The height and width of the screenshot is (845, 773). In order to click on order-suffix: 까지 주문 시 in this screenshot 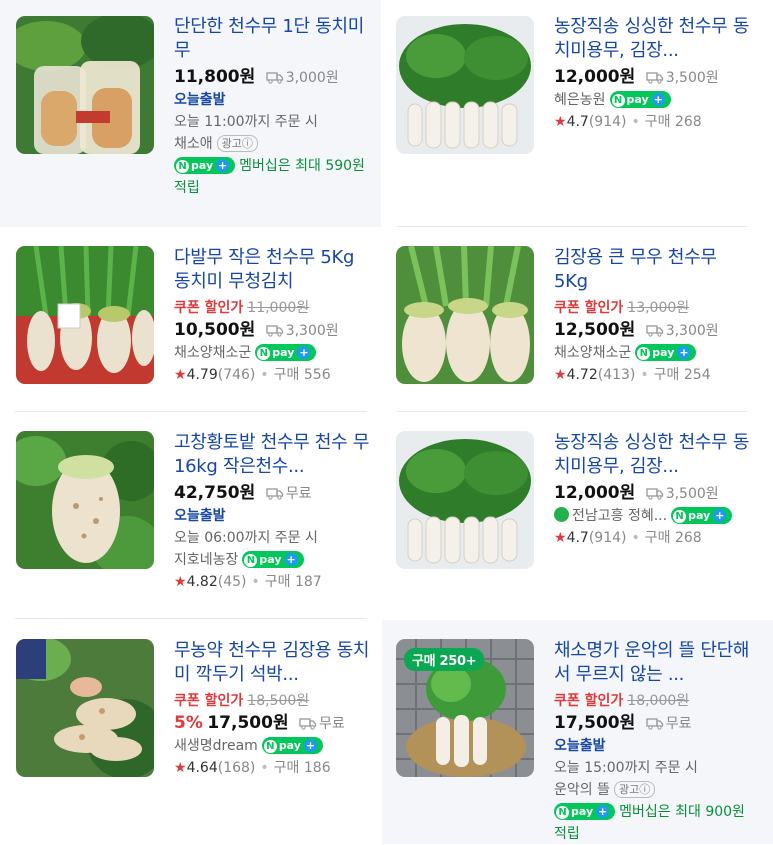, I will do `click(281, 538)`.